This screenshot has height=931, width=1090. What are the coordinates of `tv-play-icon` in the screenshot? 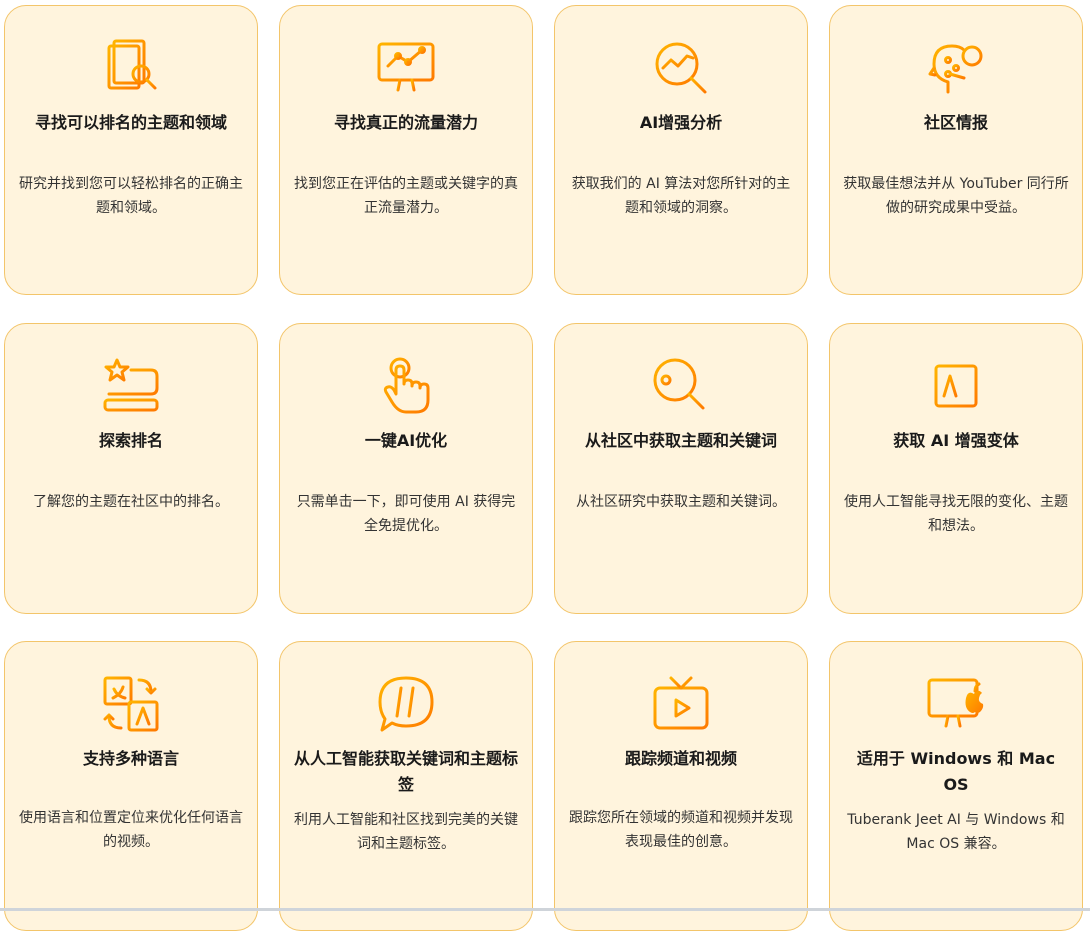 It's located at (681, 704).